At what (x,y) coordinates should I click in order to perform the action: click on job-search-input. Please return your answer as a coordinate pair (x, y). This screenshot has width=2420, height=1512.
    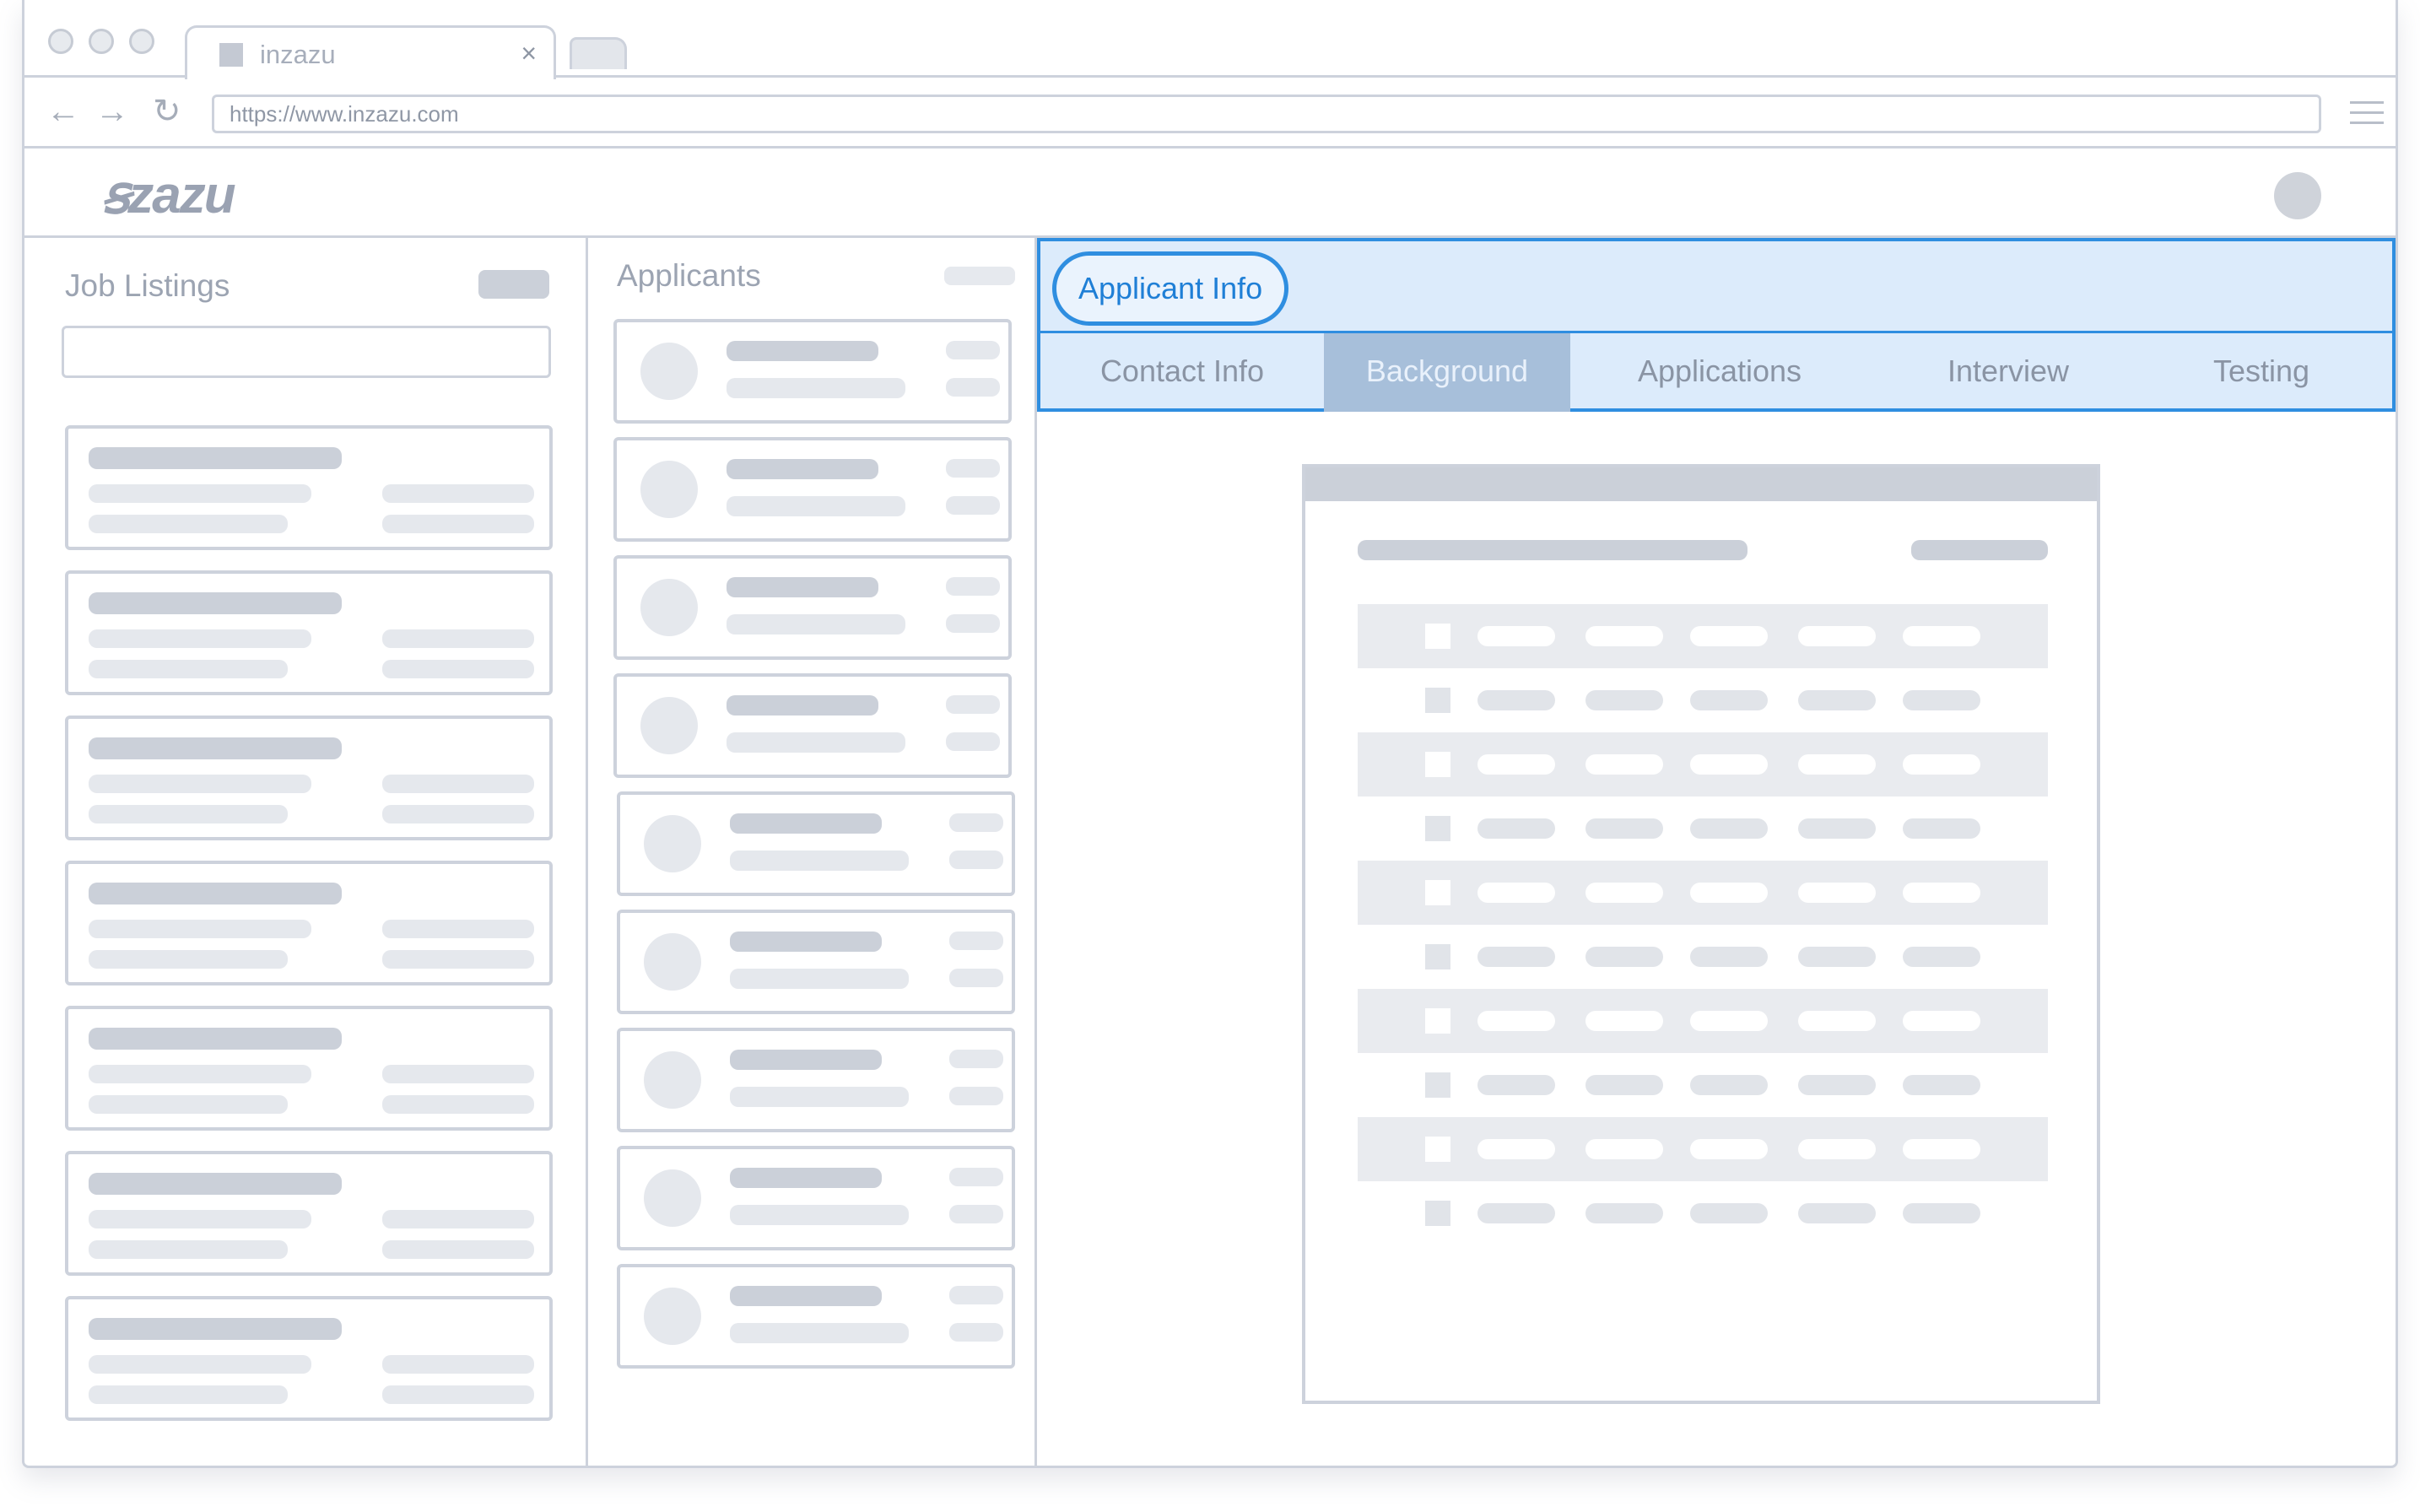
    Looking at the image, I should click on (306, 352).